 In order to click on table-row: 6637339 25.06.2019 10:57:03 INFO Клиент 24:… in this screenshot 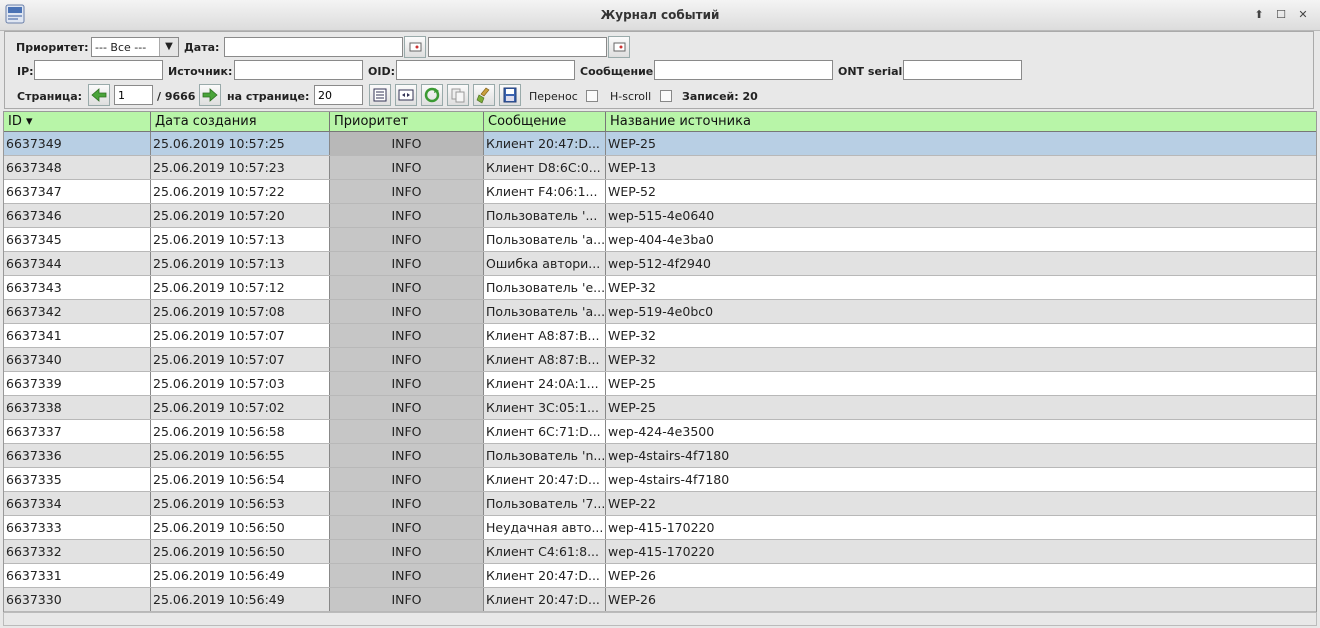, I will do `click(660, 384)`.